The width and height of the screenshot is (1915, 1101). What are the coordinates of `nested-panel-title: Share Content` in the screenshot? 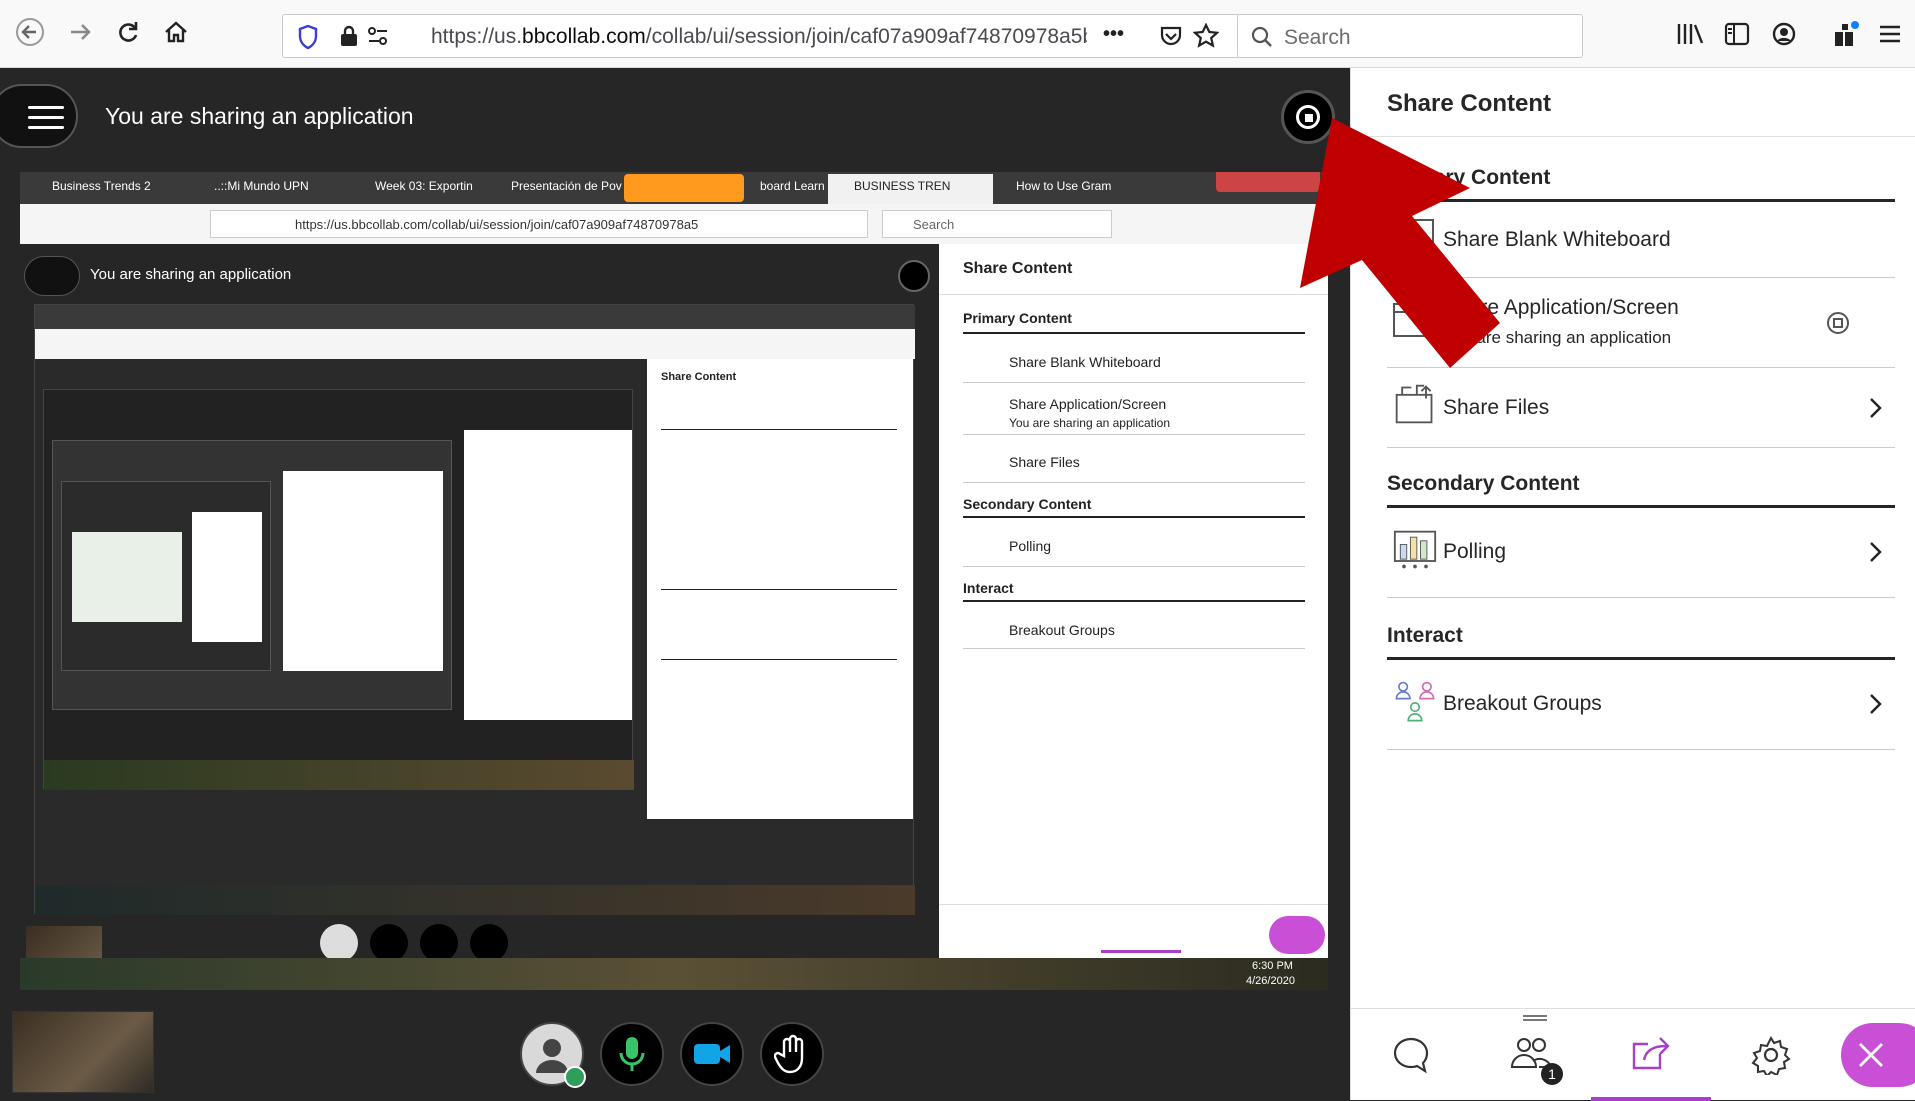 It's located at (1018, 268).